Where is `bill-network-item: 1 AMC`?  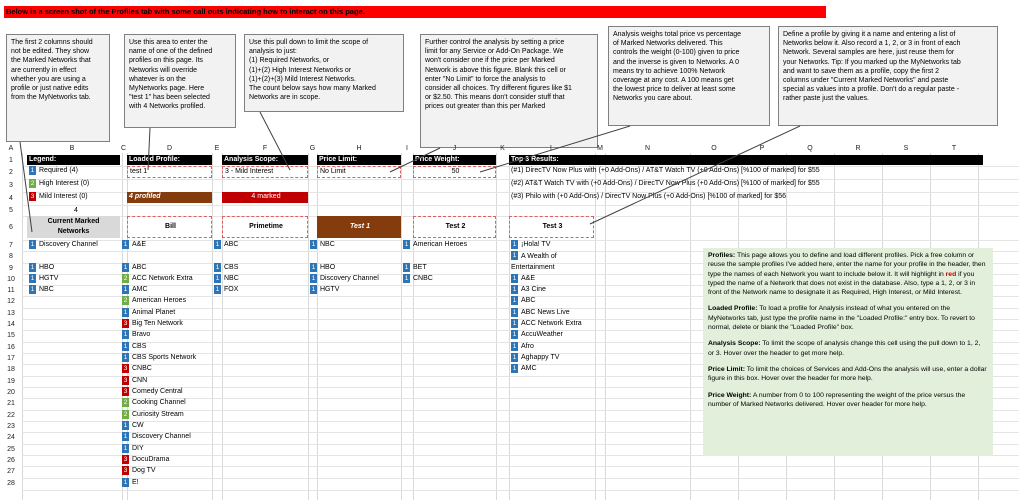 bill-network-item: 1 AMC is located at coordinates (166, 290).